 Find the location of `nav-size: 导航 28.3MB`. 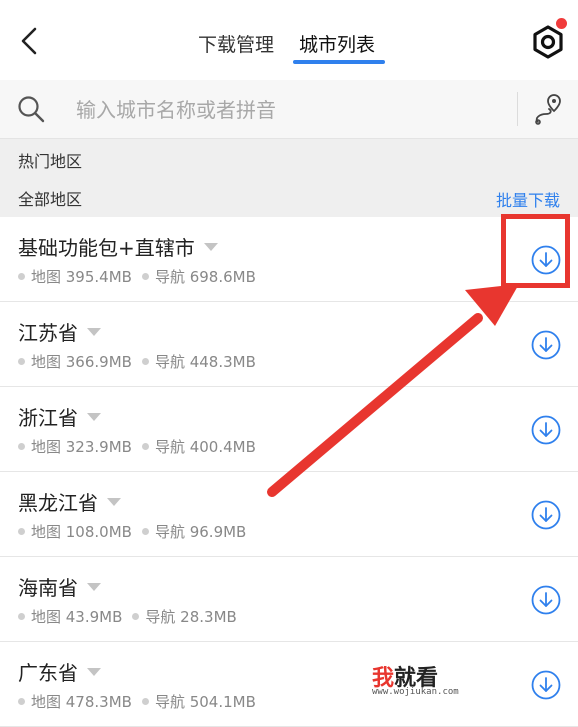

nav-size: 导航 28.3MB is located at coordinates (191, 617).